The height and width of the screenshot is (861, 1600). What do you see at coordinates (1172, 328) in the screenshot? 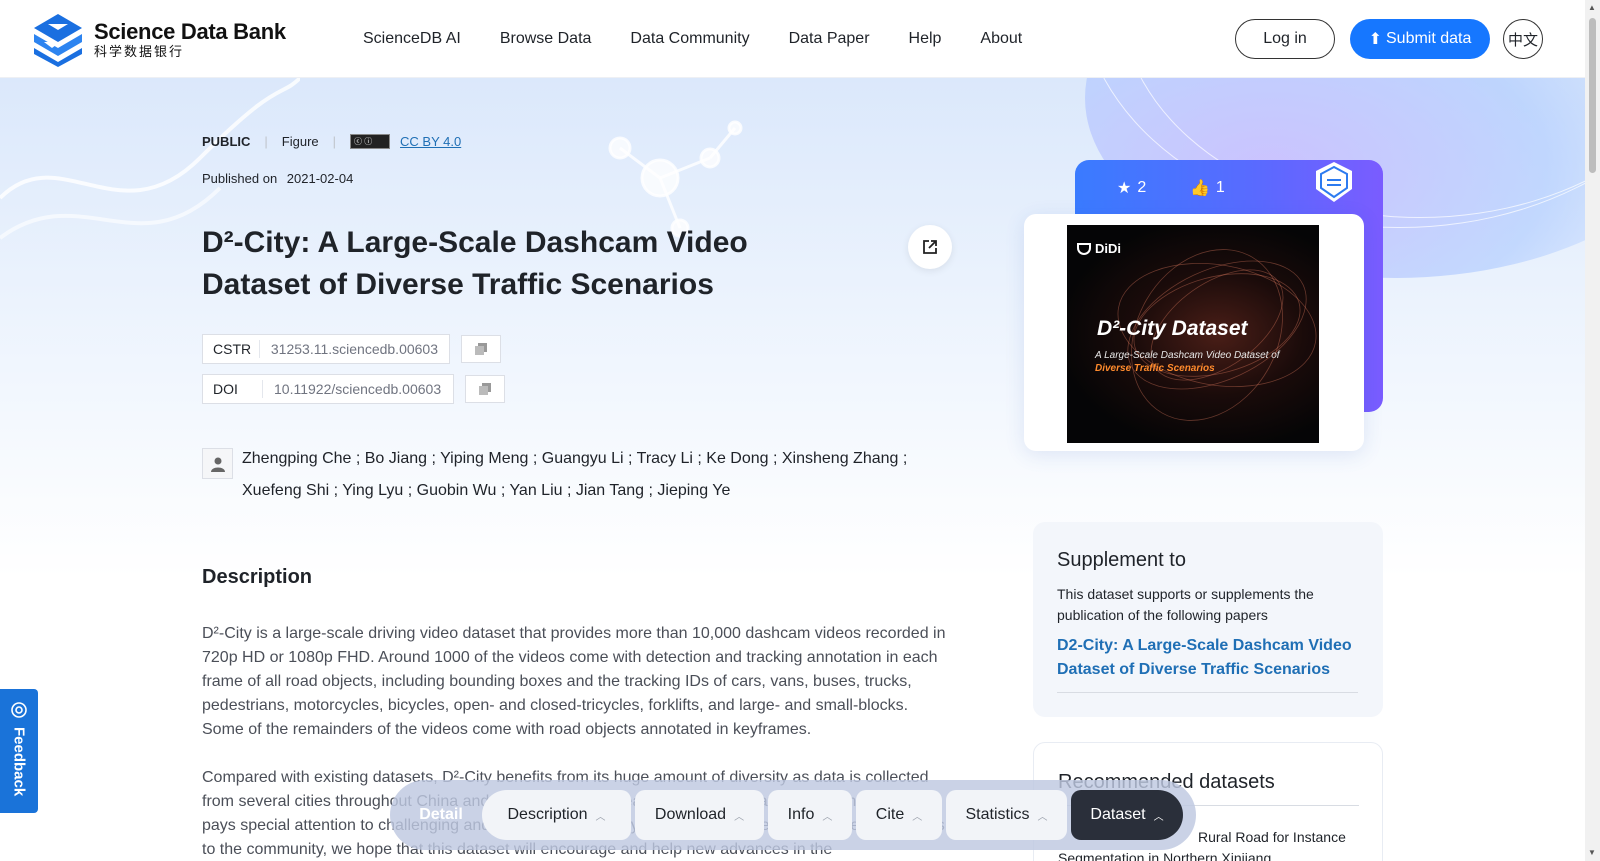
I see `cover-title: D²-City Dataset` at bounding box center [1172, 328].